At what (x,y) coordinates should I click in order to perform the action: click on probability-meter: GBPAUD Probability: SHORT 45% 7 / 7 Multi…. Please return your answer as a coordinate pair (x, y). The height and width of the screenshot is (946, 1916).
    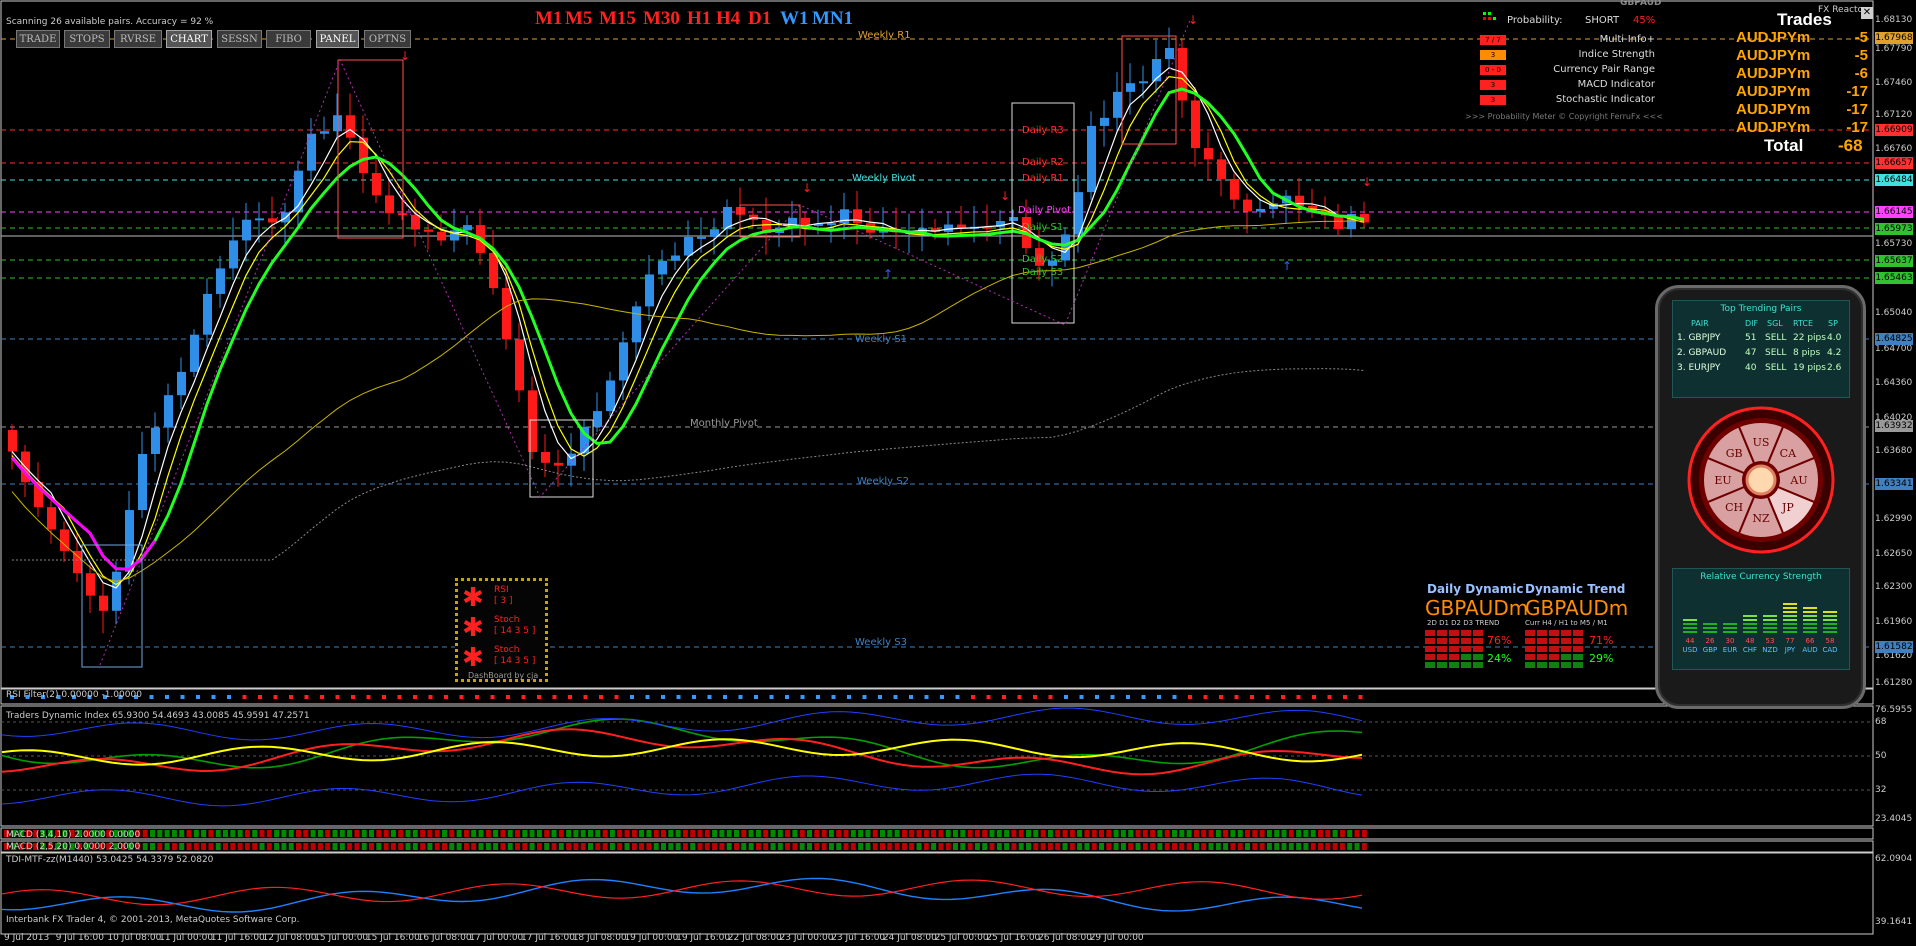
    Looking at the image, I should click on (1582, 60).